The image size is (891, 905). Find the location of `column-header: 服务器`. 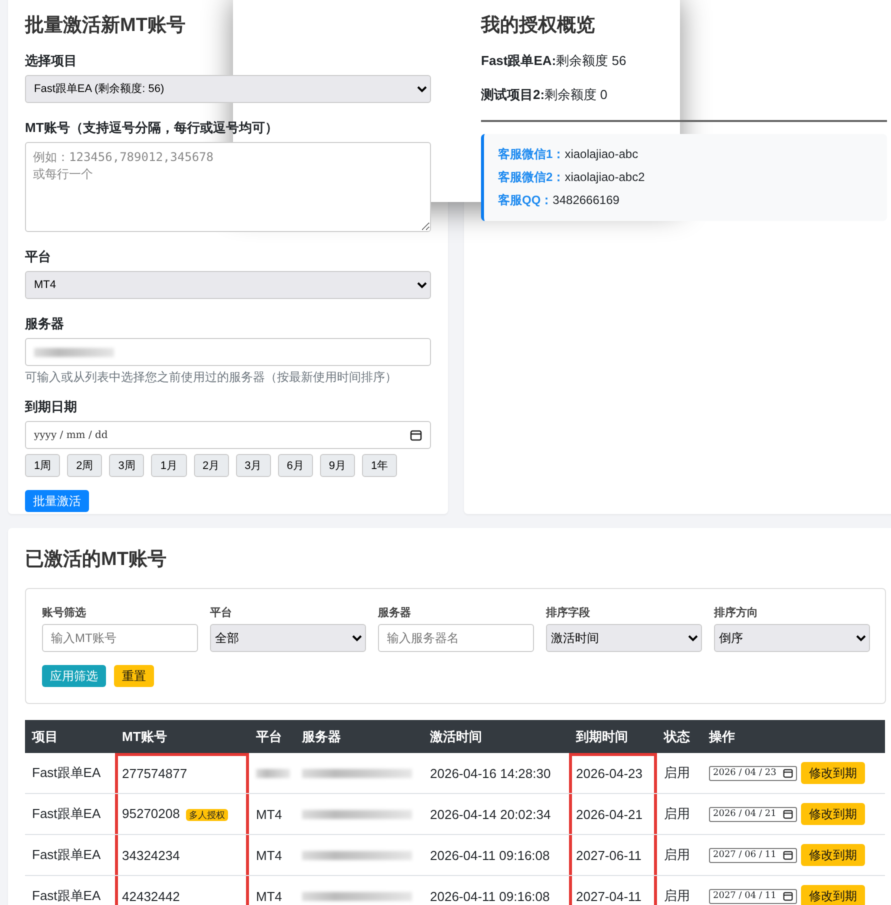

column-header: 服务器 is located at coordinates (359, 736).